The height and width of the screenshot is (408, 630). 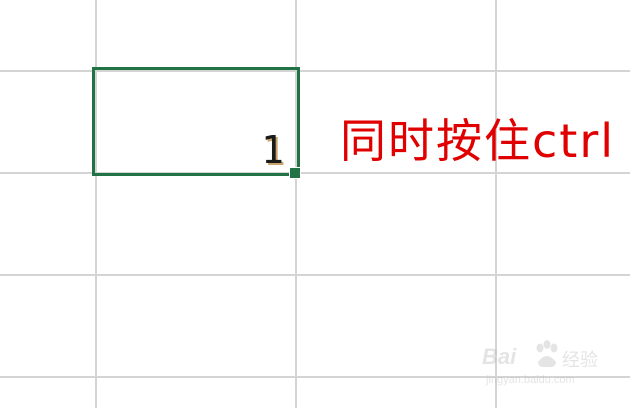 I want to click on baidu-jingyan-watermark: Bai 经验 jingyan.baidu.com, so click(x=542, y=368).